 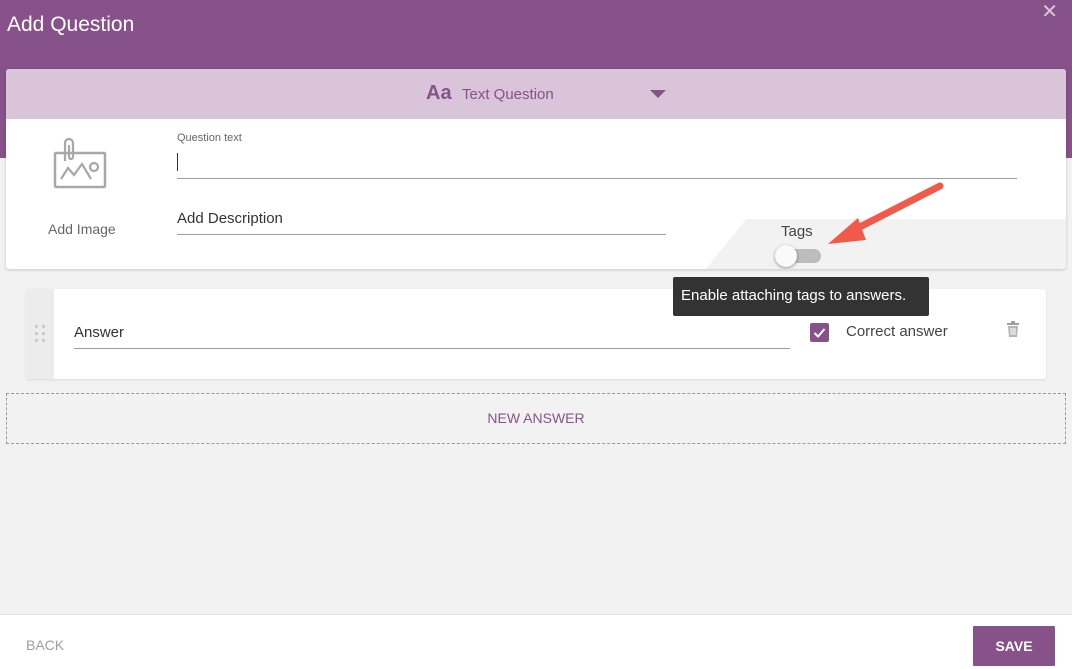 I want to click on text-type-icon: Aa, so click(x=439, y=93).